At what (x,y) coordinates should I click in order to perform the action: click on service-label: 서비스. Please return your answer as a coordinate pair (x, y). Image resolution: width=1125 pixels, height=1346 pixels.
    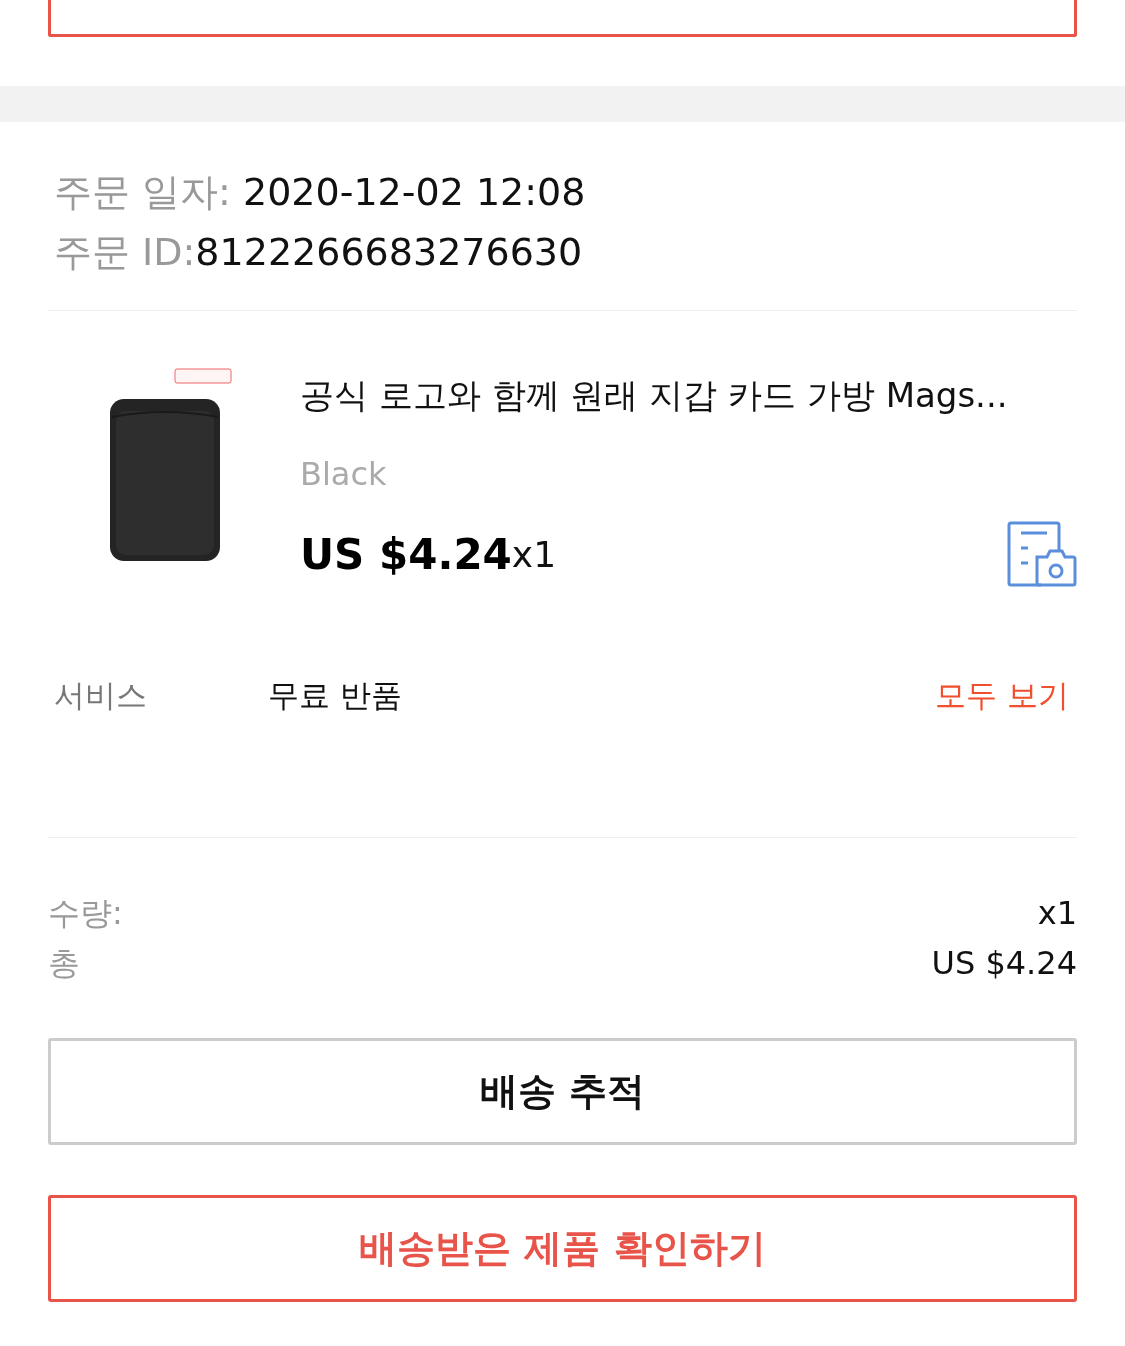
    Looking at the image, I should click on (101, 695).